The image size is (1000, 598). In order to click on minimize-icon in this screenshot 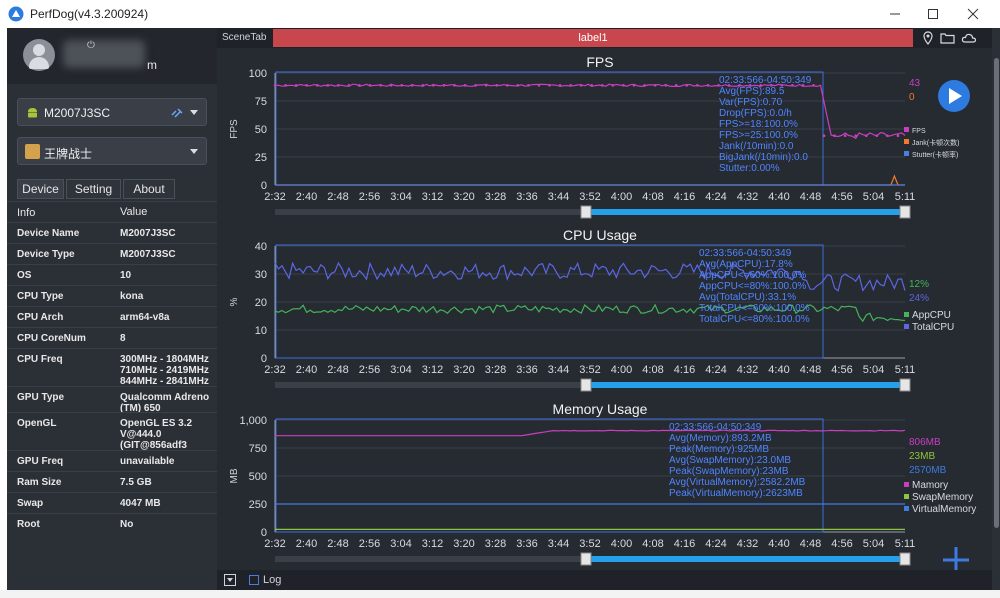, I will do `click(895, 14)`.